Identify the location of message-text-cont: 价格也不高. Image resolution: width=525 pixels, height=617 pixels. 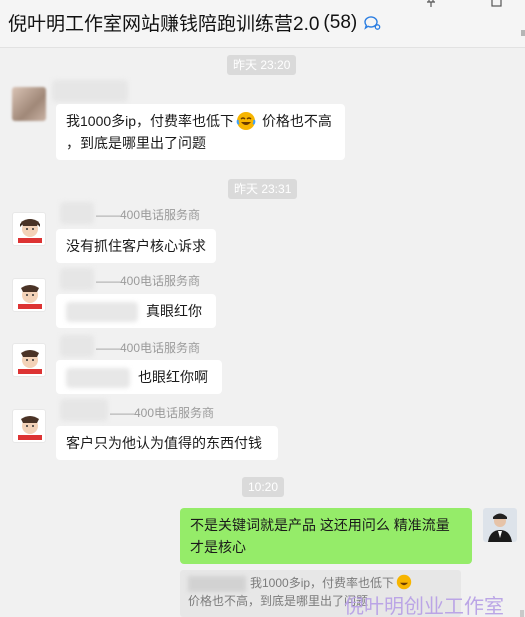
(296, 121).